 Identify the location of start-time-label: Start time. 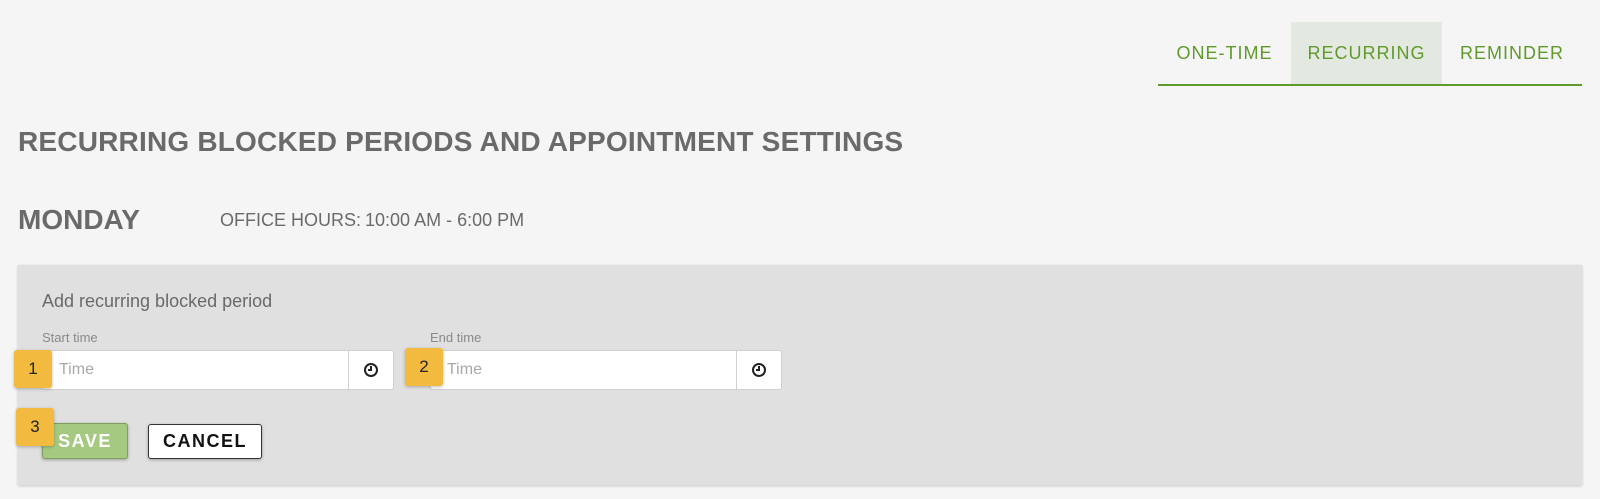
(70, 337).